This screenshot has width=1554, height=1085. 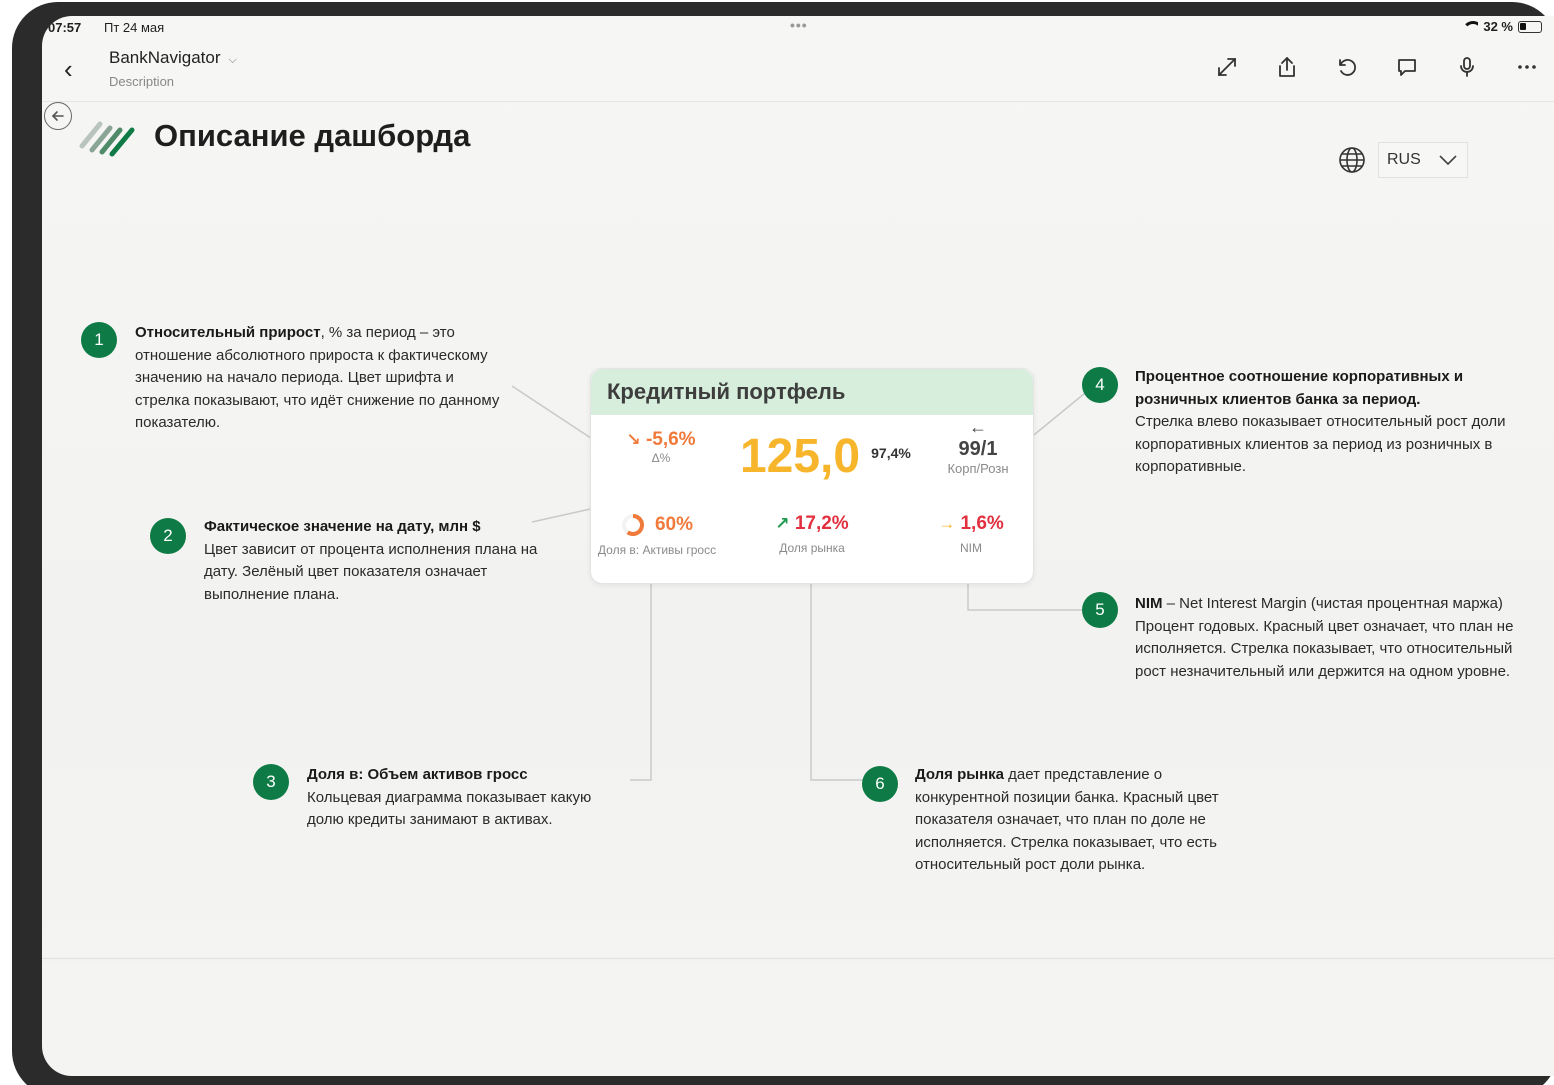 What do you see at coordinates (661, 458) in the screenshot?
I see `delta-label: Δ%` at bounding box center [661, 458].